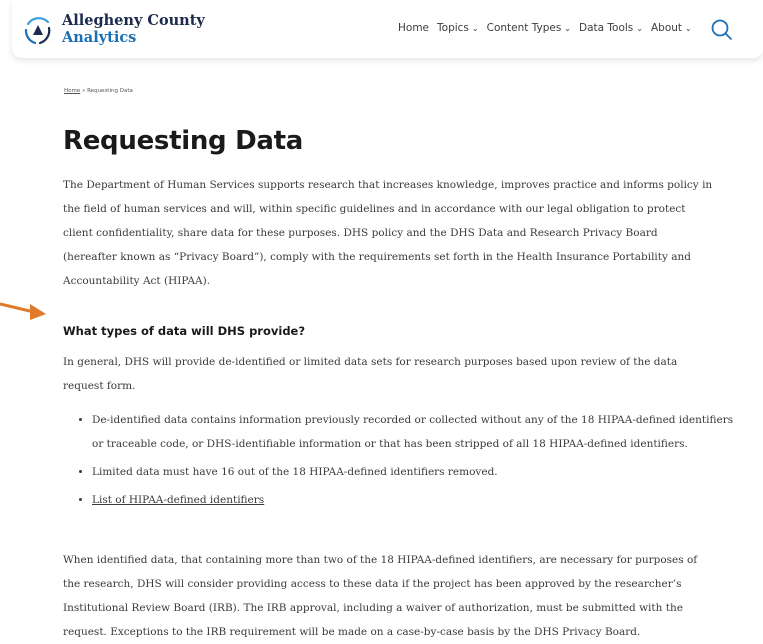 The width and height of the screenshot is (763, 644). What do you see at coordinates (417, 500) in the screenshot?
I see `list-item: List of HIPAA-defined identifiers` at bounding box center [417, 500].